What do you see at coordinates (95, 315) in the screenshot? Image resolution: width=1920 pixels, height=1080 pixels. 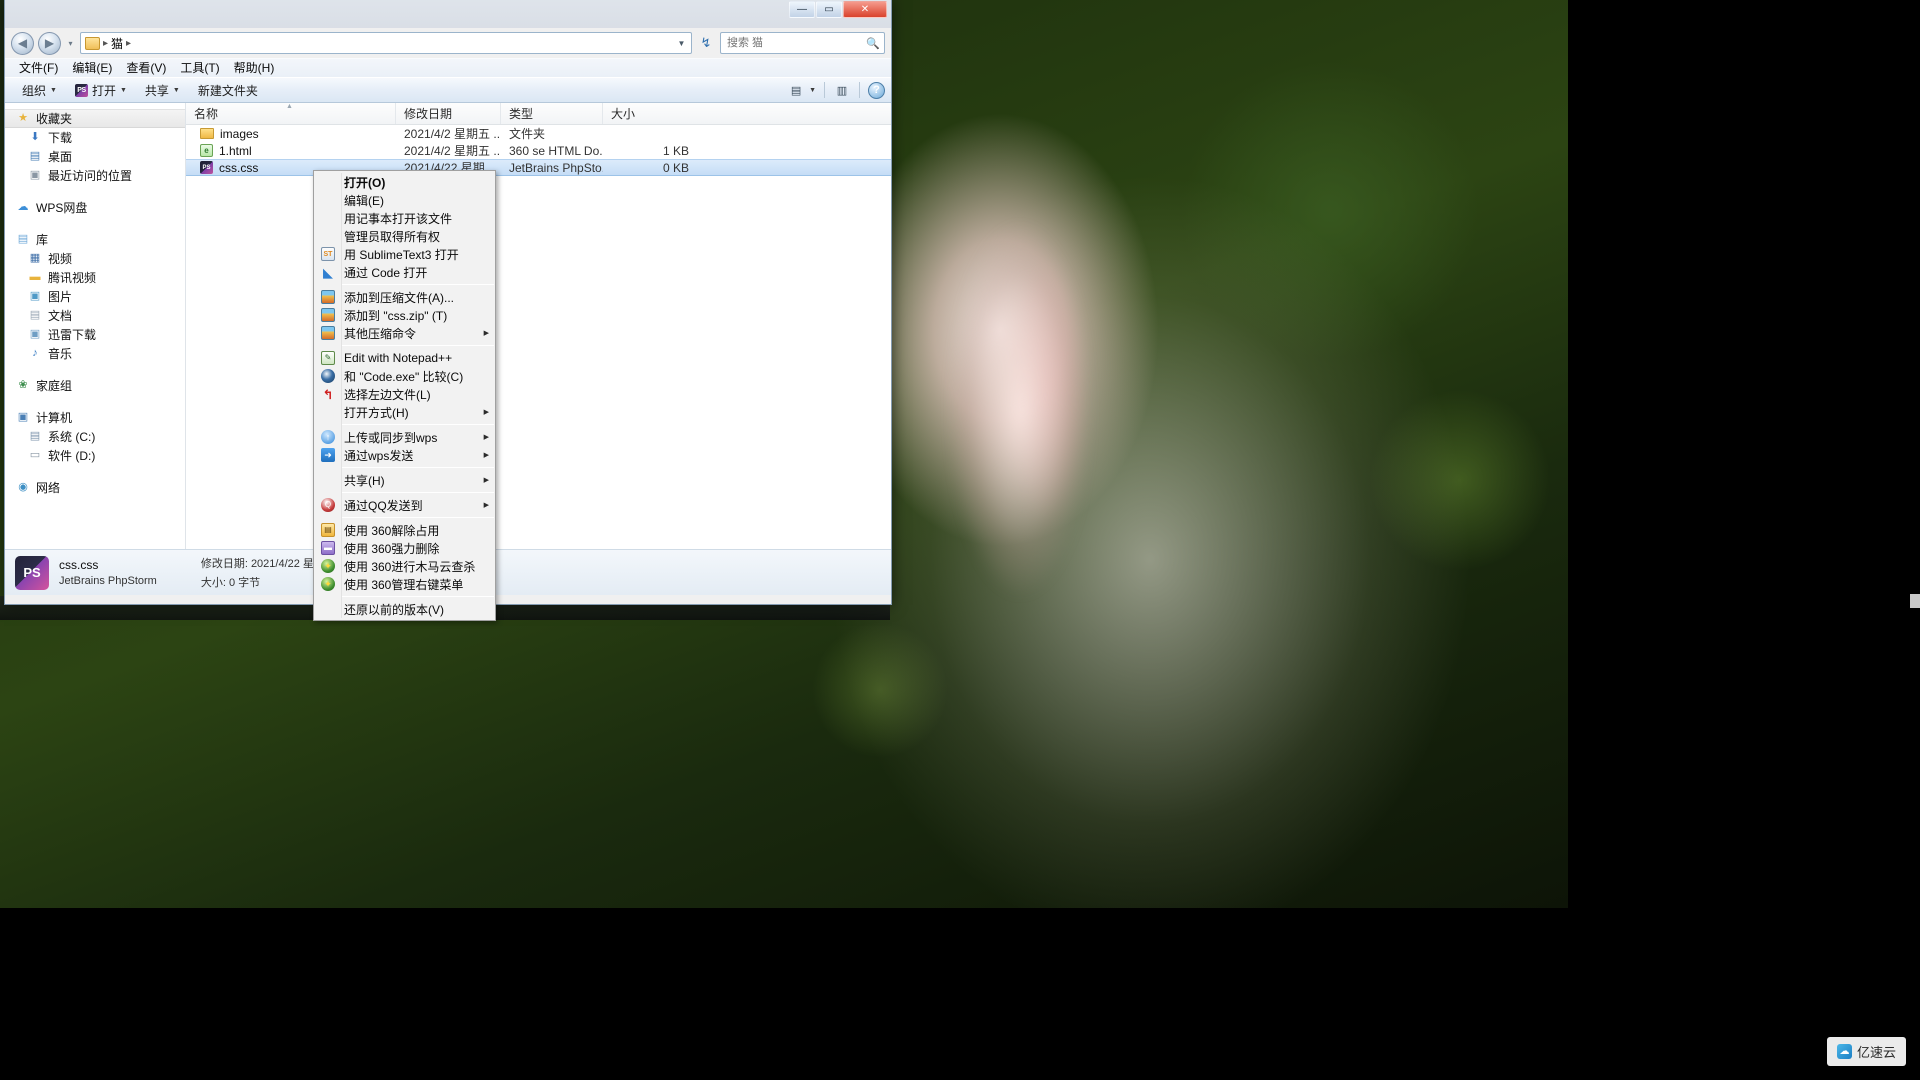 I see `sidebar-item-文档: ▤ 文档` at bounding box center [95, 315].